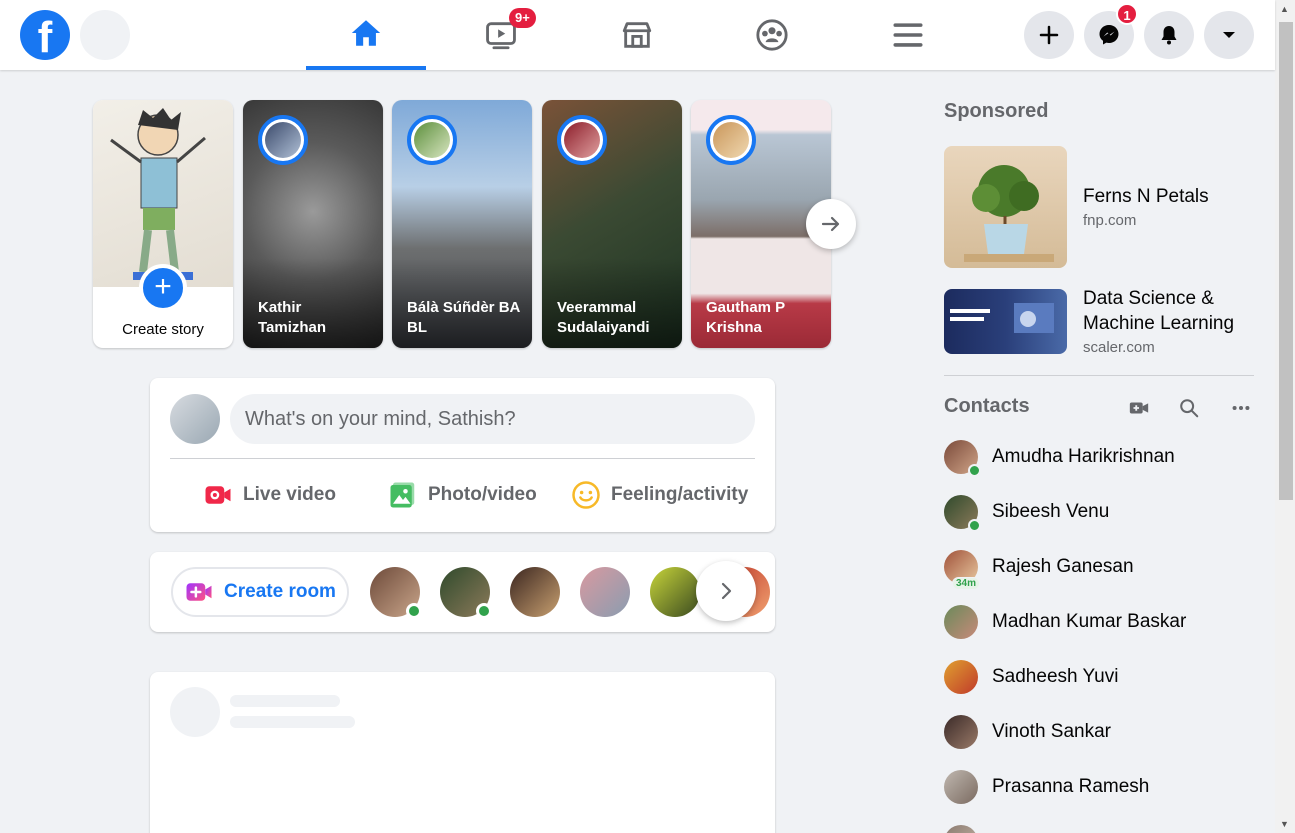  What do you see at coordinates (269, 495) in the screenshot?
I see `live-video-button: Live video` at bounding box center [269, 495].